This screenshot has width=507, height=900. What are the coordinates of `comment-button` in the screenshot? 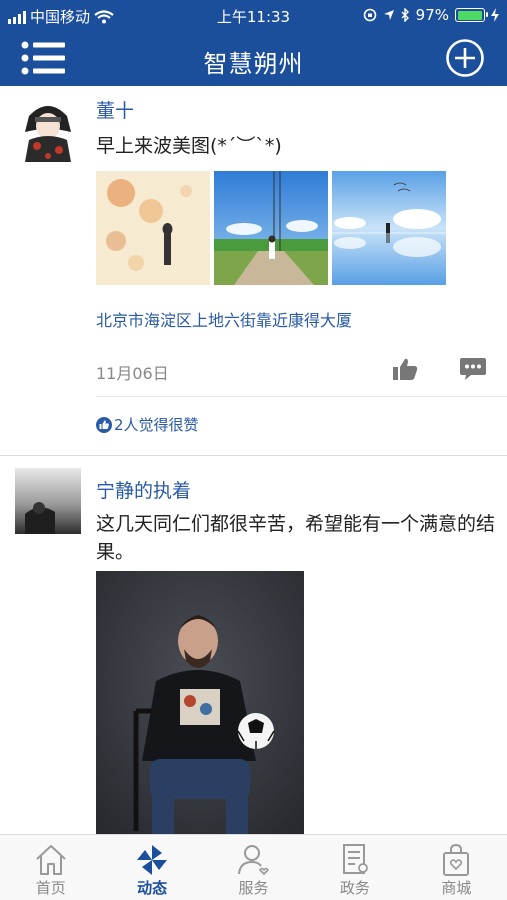 It's located at (473, 369).